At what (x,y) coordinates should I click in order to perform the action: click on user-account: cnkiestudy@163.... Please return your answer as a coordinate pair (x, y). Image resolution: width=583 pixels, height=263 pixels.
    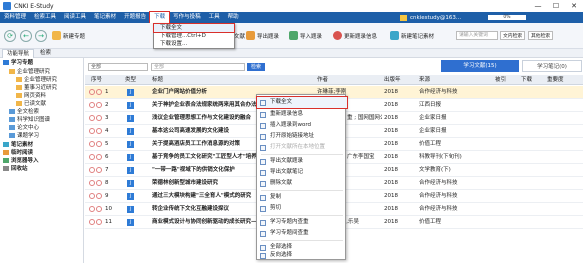
    Looking at the image, I should click on (430, 17).